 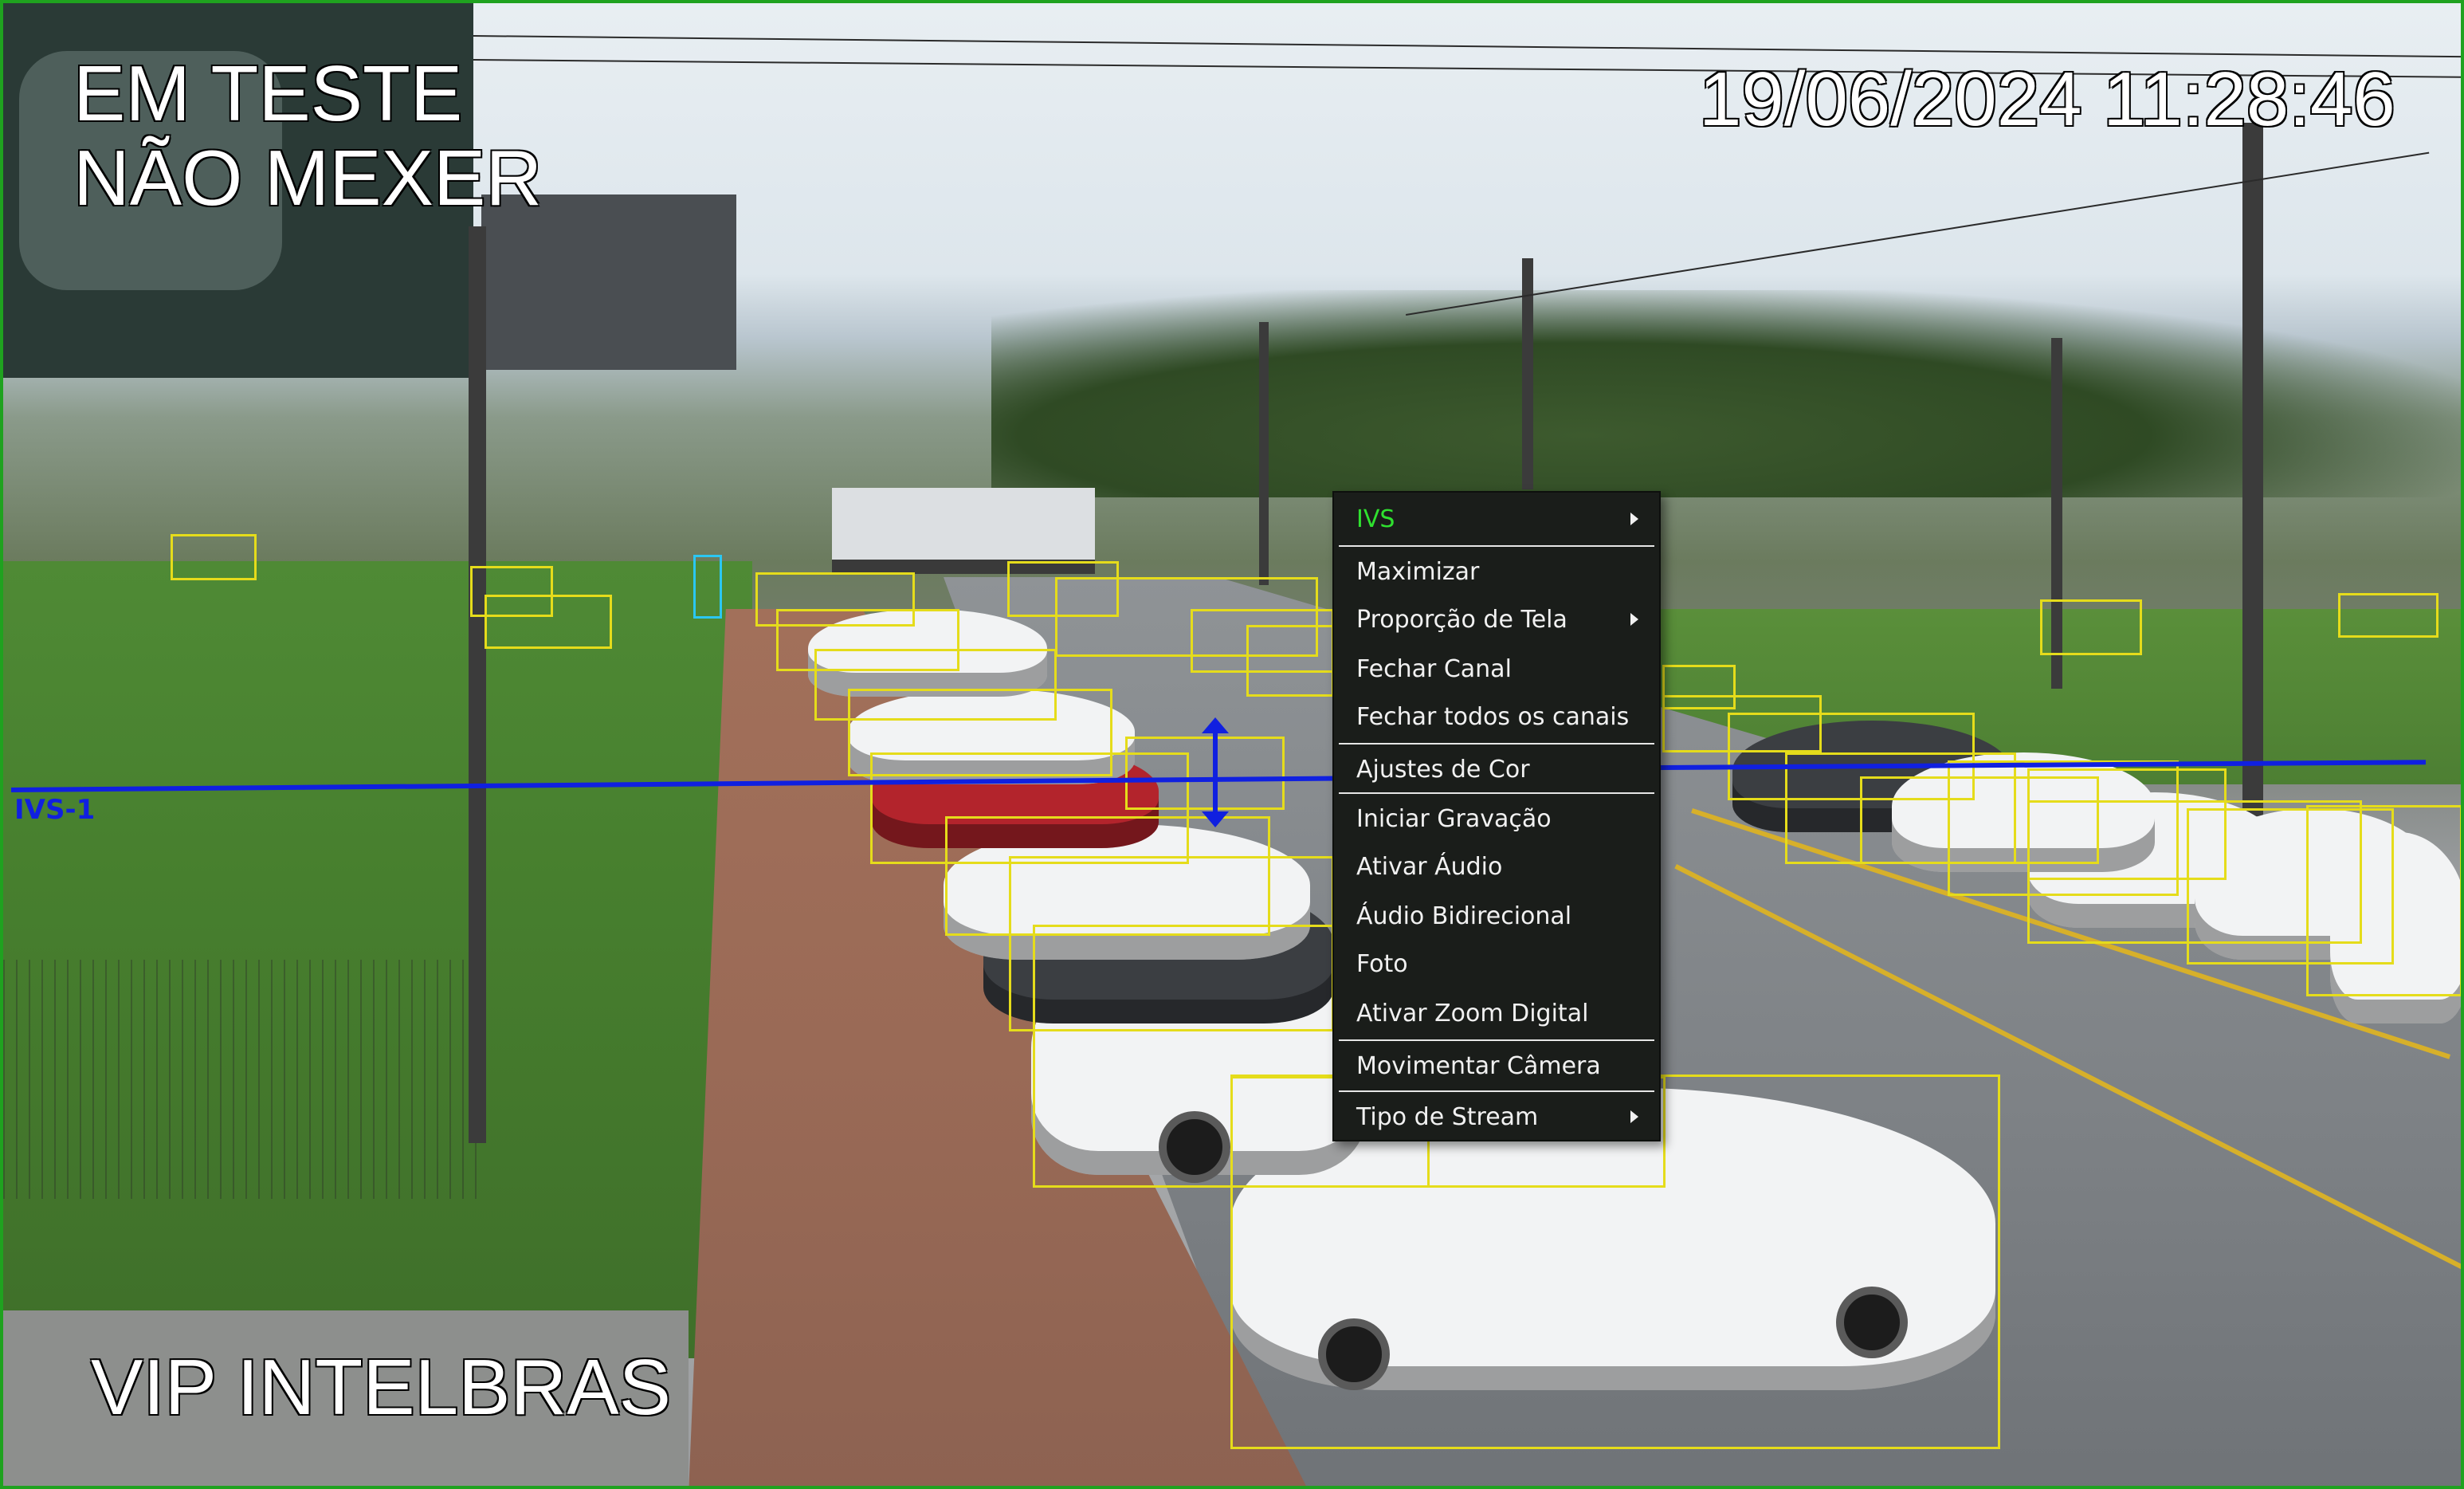 I want to click on menu-item-color-settings: Ajustes de Cor, so click(x=1496, y=769).